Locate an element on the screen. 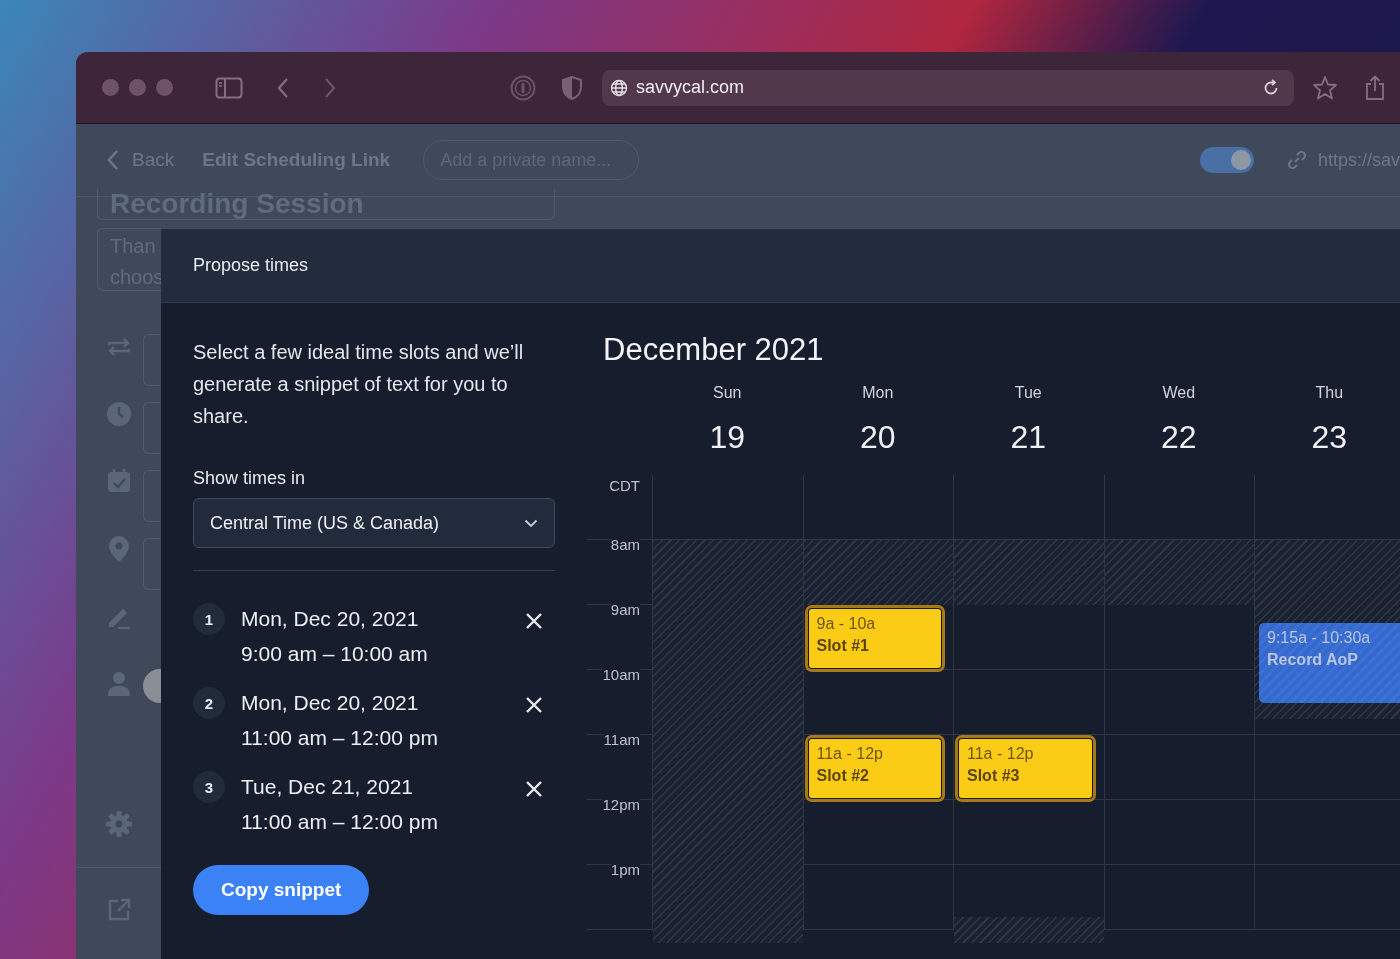 This screenshot has width=1400, height=959. weekday-label: Mon is located at coordinates (878, 393).